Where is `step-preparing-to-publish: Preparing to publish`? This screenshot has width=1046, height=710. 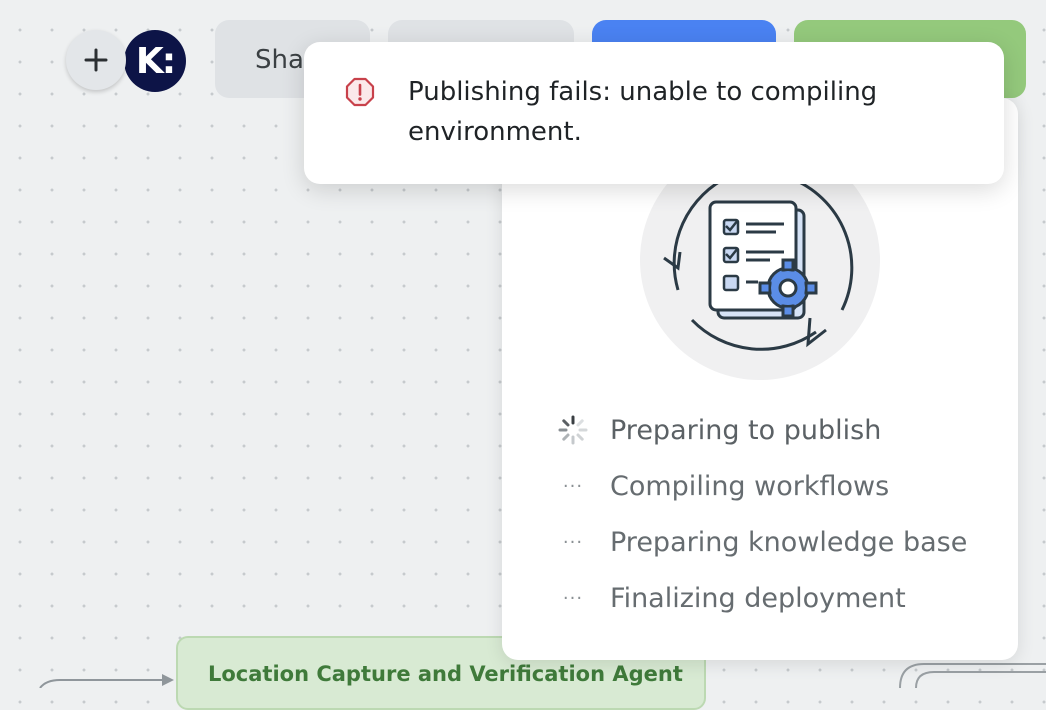
step-preparing-to-publish: Preparing to publish is located at coordinates (718, 430).